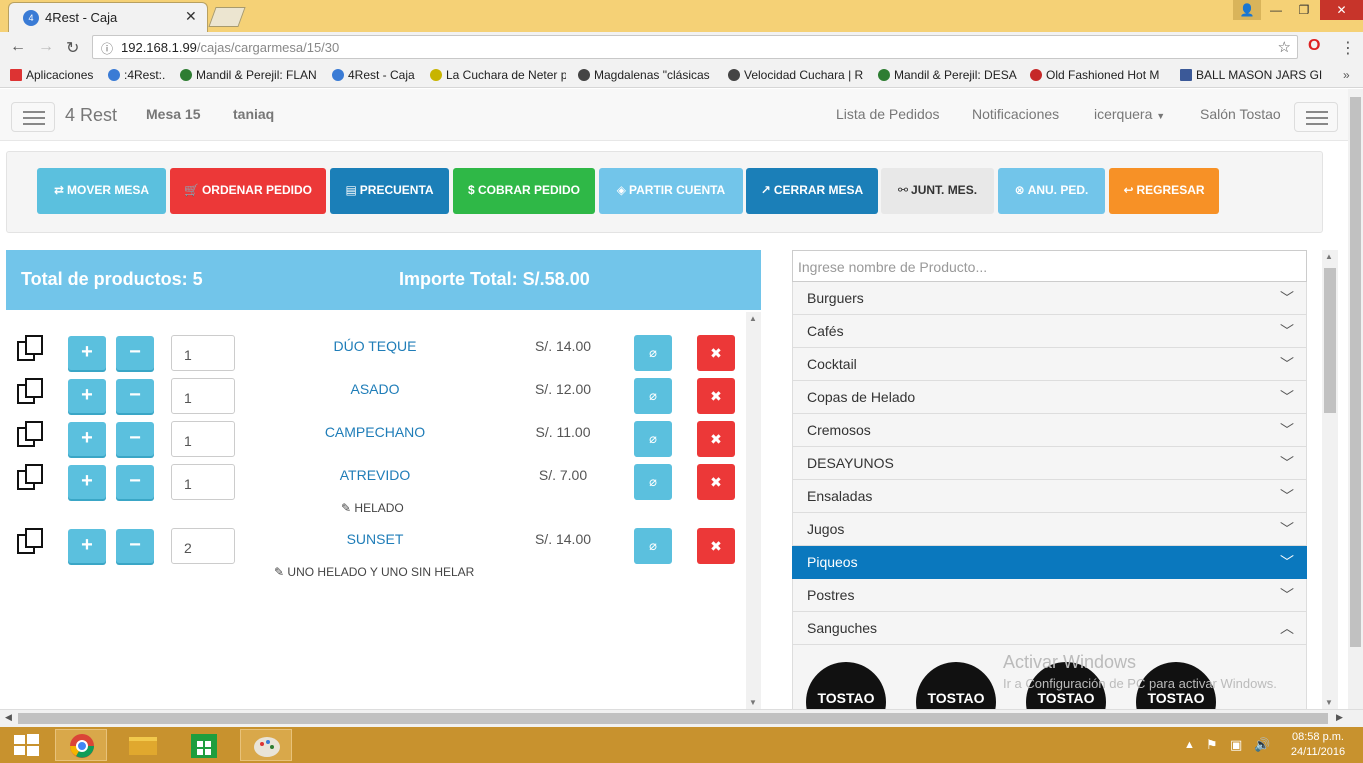 The image size is (1363, 763). I want to click on nav-salon-link: Salón Tostao, so click(1240, 114).